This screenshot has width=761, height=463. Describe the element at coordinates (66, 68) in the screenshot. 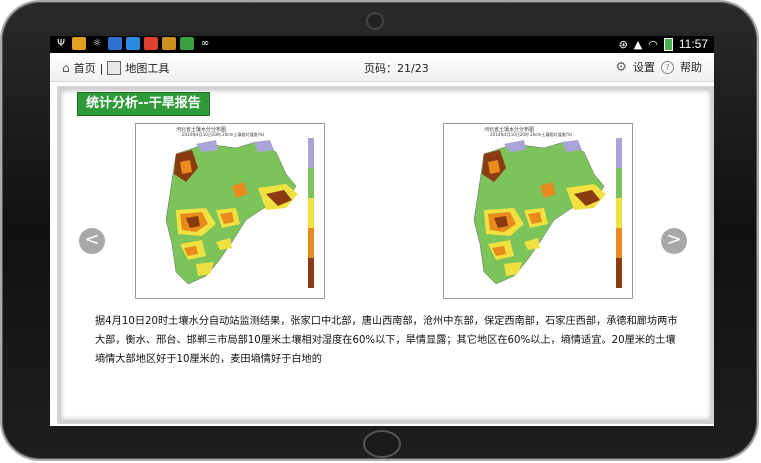

I see `home-icon: ⌂` at that location.